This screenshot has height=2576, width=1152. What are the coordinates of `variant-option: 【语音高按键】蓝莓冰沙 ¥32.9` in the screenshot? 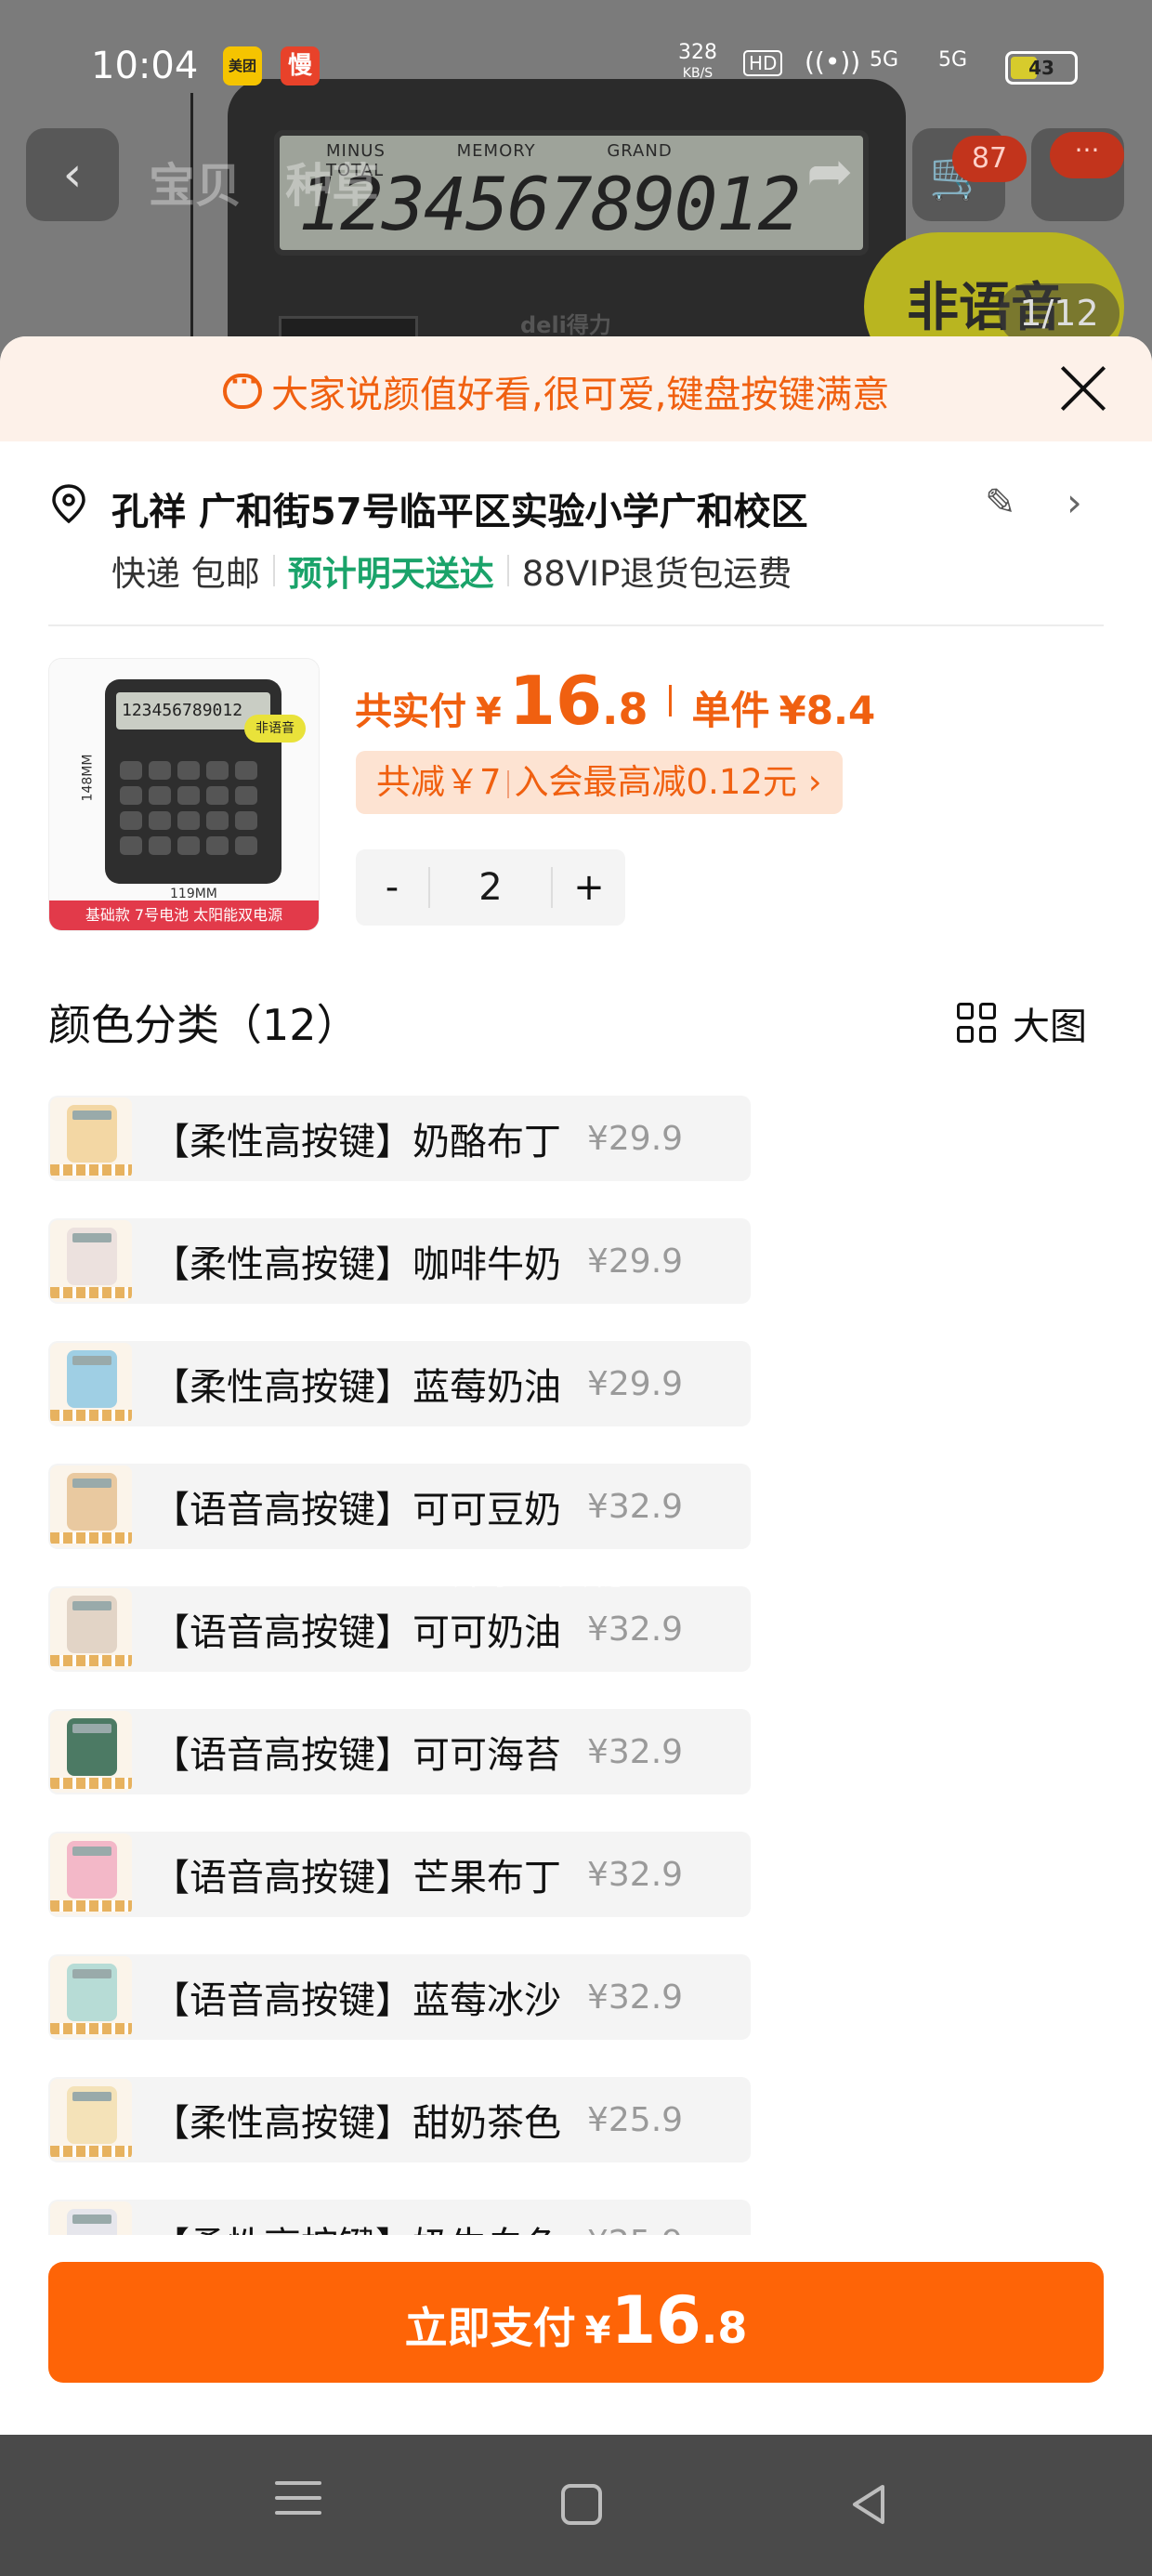 It's located at (399, 1997).